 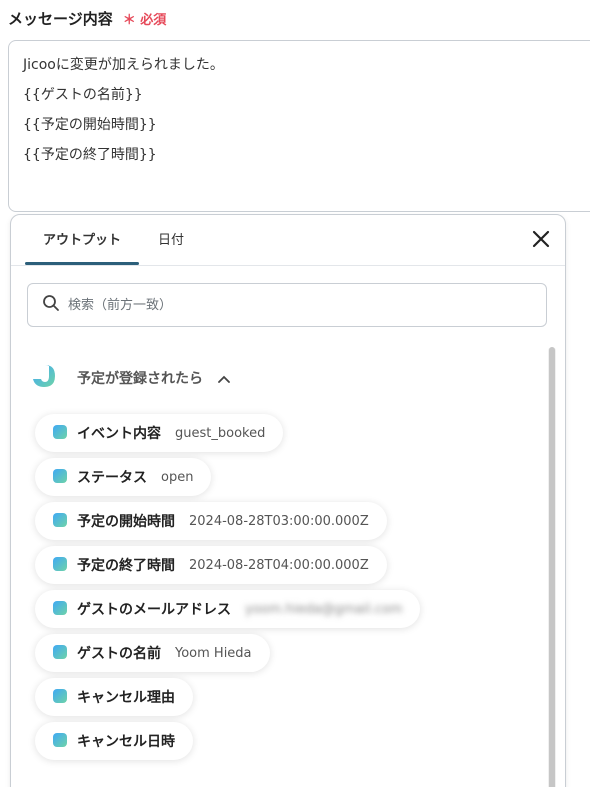 What do you see at coordinates (90, 155) in the screenshot?
I see `message-line: {{予定の終了時間}}` at bounding box center [90, 155].